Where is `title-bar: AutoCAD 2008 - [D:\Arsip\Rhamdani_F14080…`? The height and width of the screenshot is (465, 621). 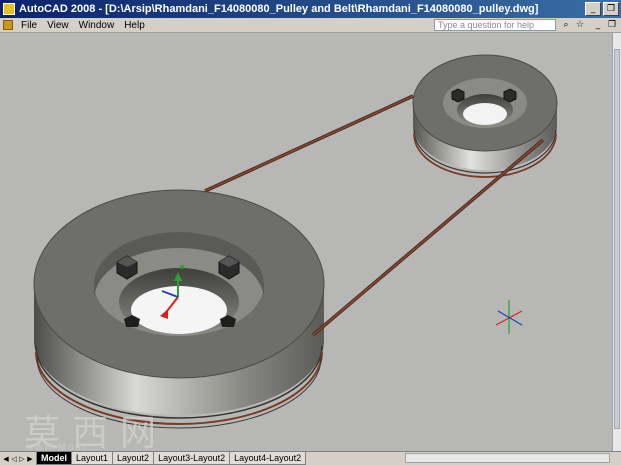
title-bar: AutoCAD 2008 - [D:\Arsip\Rhamdani_F14080… is located at coordinates (310, 9).